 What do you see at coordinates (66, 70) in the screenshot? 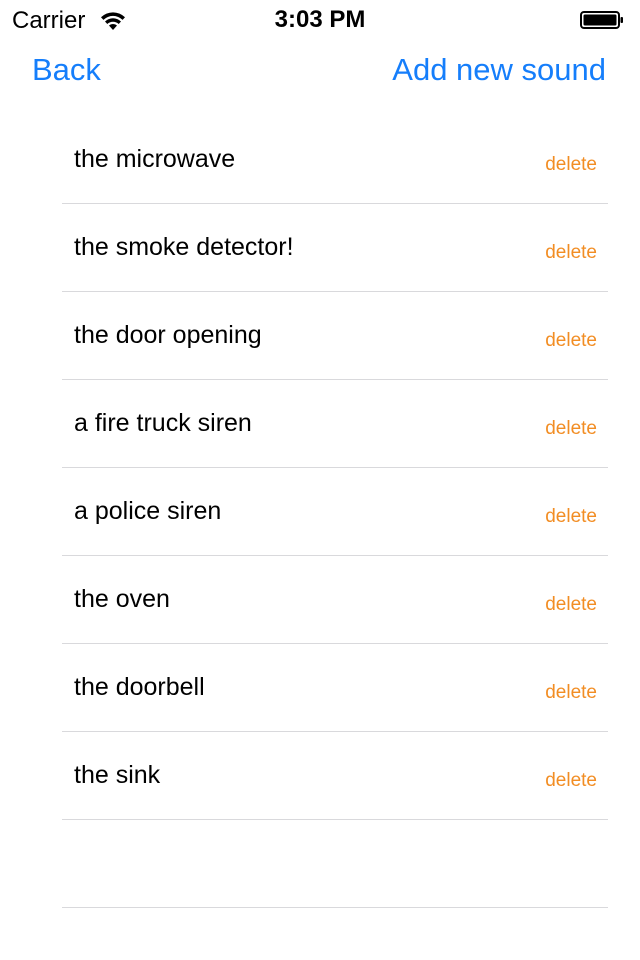
I see `back-button: Back` at bounding box center [66, 70].